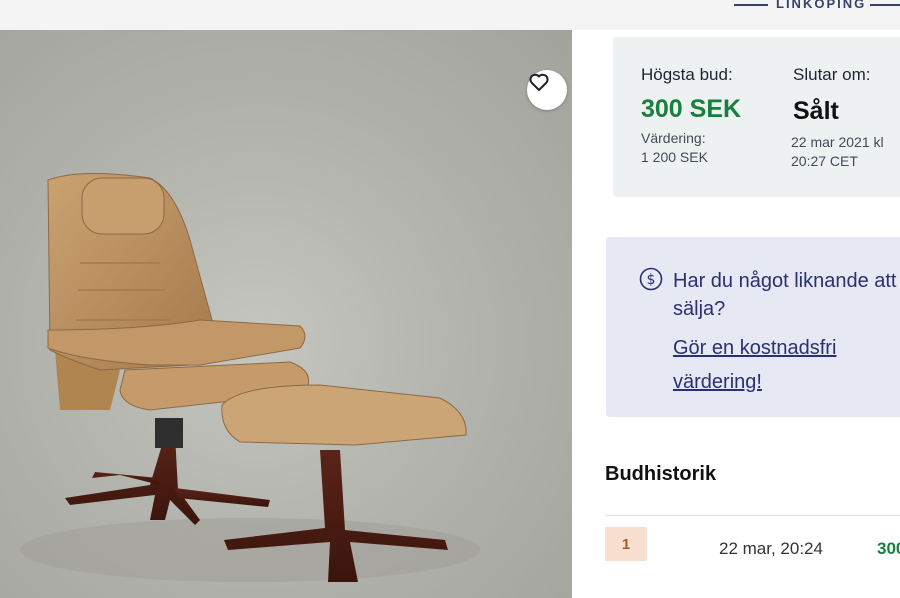 This screenshot has width=900, height=598. I want to click on favorite-button, so click(547, 90).